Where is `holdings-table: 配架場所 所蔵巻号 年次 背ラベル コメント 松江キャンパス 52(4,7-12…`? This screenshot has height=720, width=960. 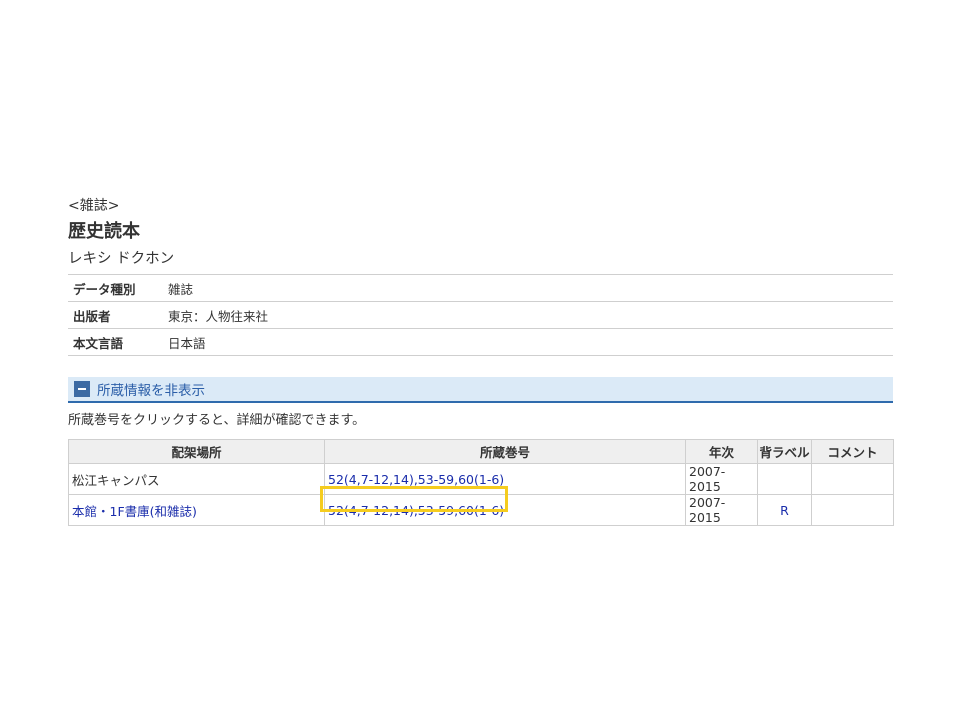 holdings-table: 配架場所 所蔵巻号 年次 背ラベル コメント 松江キャンパス 52(4,7-12… is located at coordinates (481, 482).